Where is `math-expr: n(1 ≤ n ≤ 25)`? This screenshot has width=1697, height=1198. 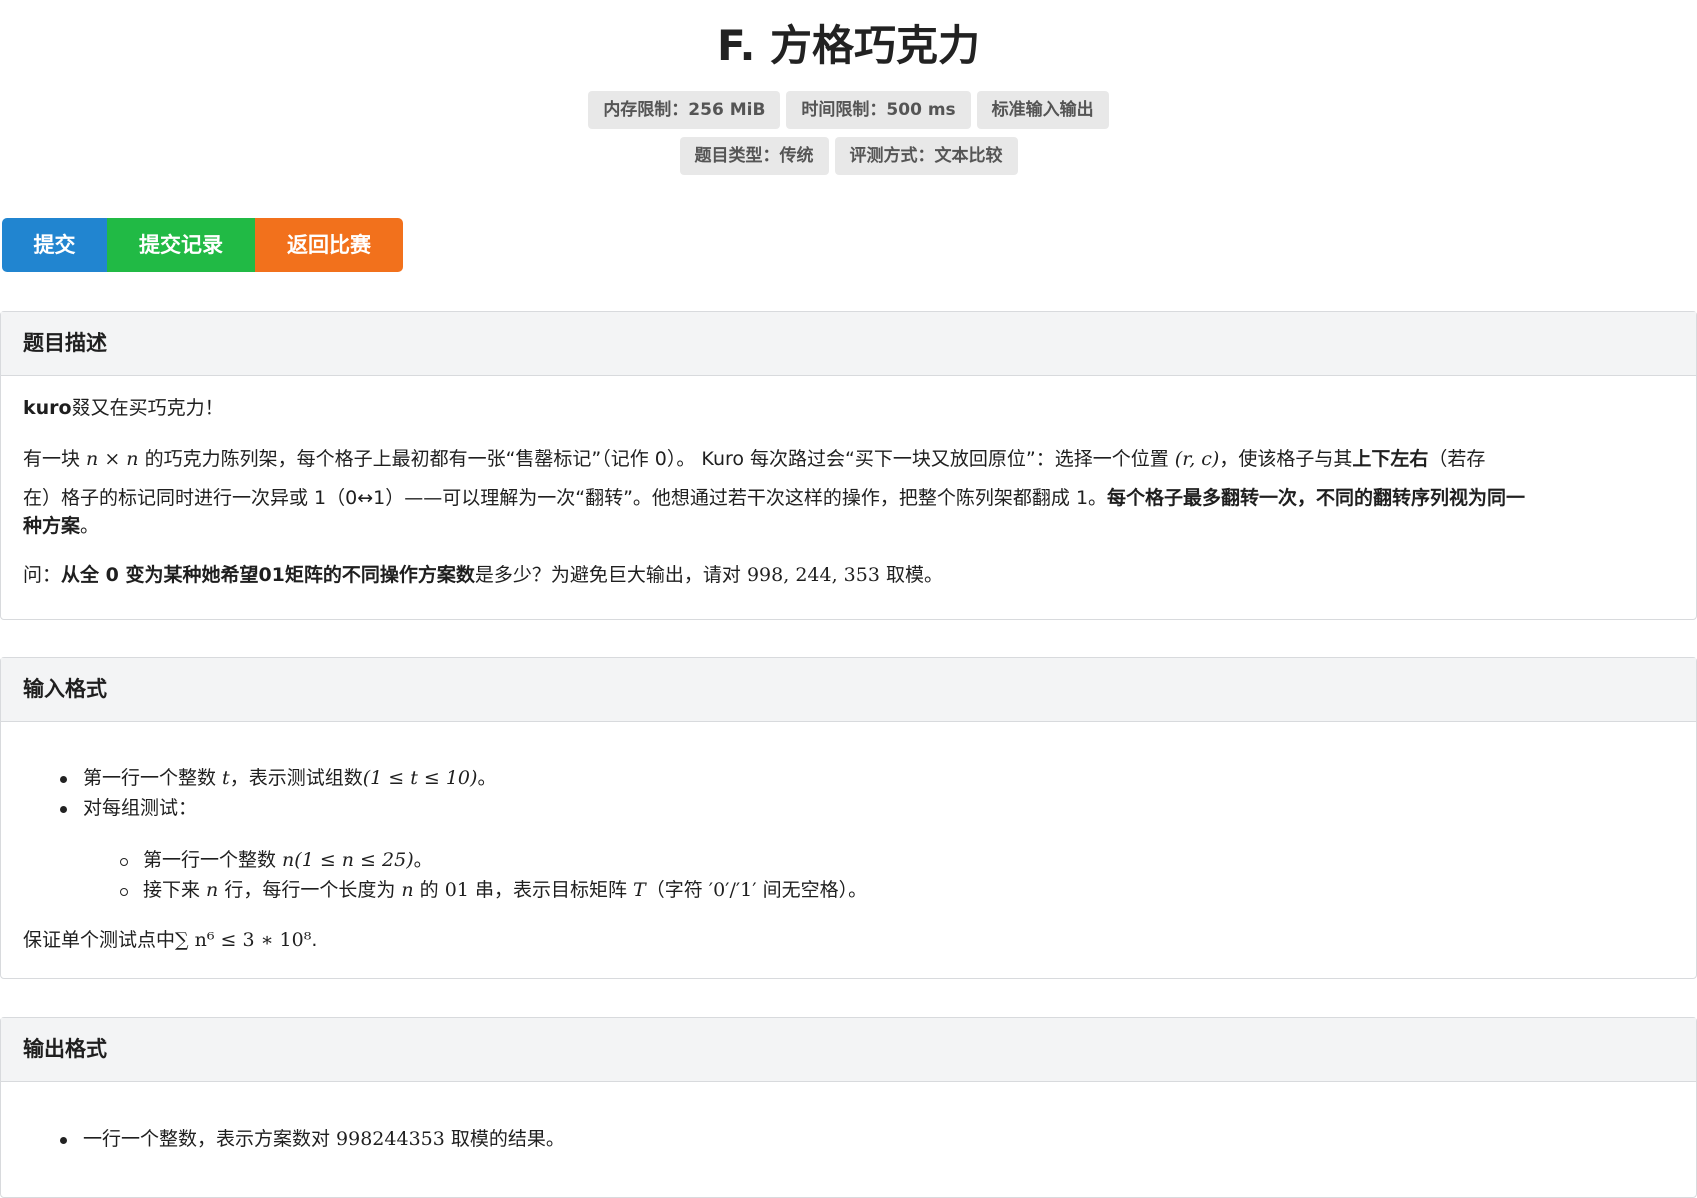 math-expr: n(1 ≤ n ≤ 25) is located at coordinates (348, 860).